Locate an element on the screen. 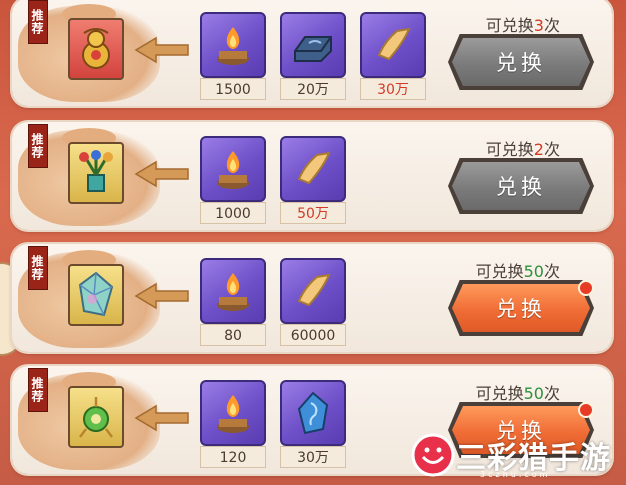  material-slot: 60000 is located at coordinates (313, 302).